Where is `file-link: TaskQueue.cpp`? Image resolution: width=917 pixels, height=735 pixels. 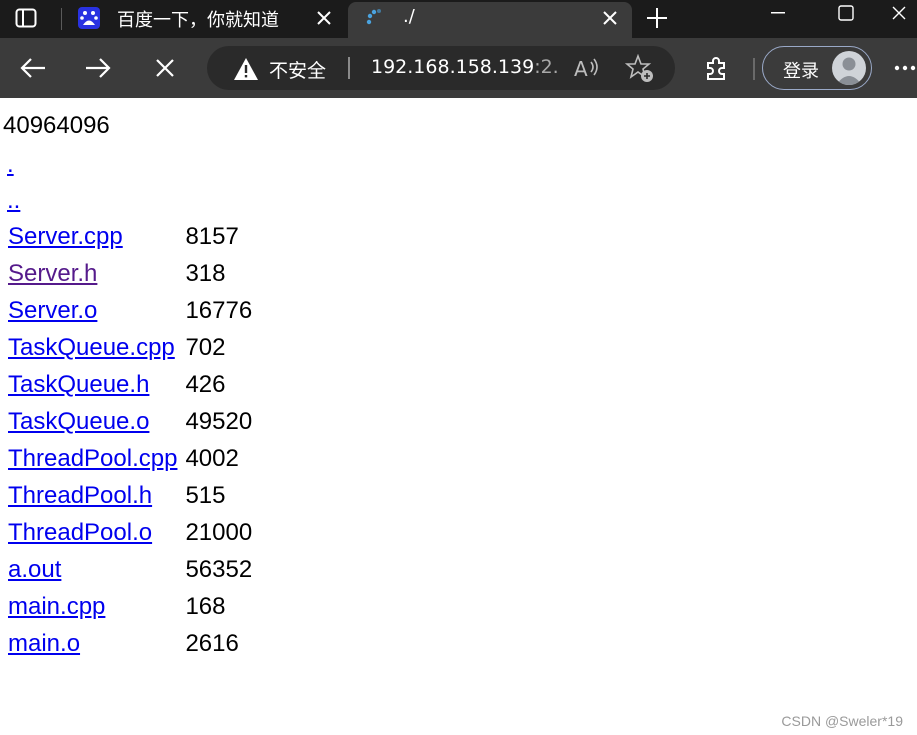 file-link: TaskQueue.cpp is located at coordinates (91, 347).